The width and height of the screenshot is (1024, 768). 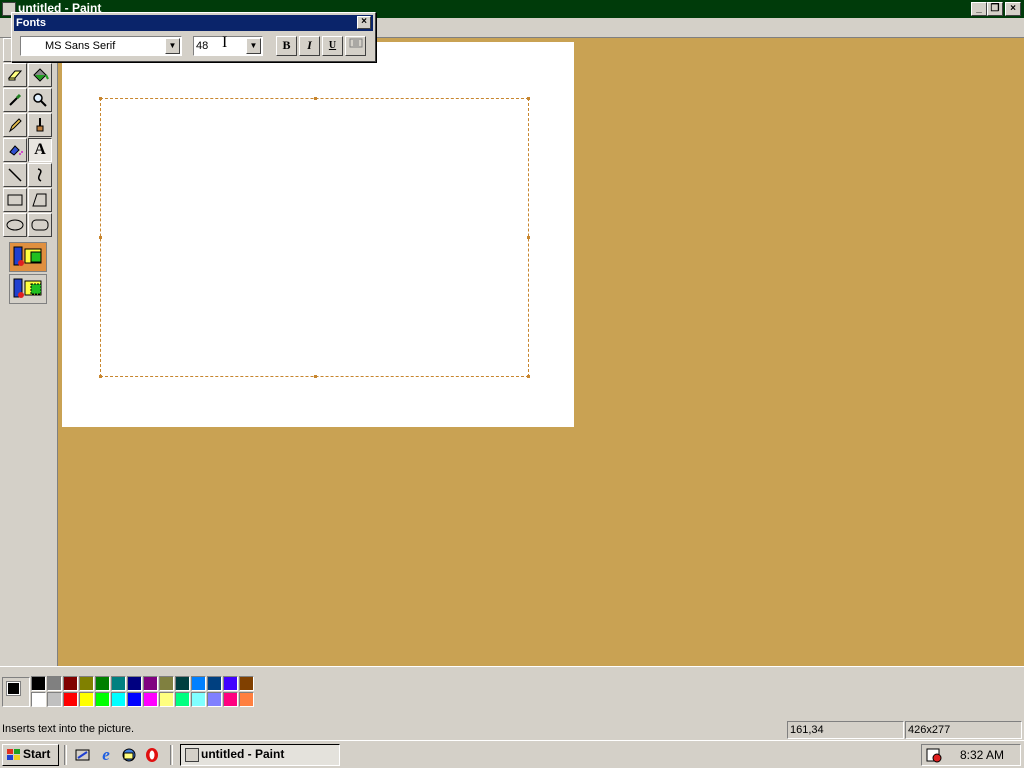 I want to click on quicklaunch-internet-explorer: e, so click(x=106, y=754).